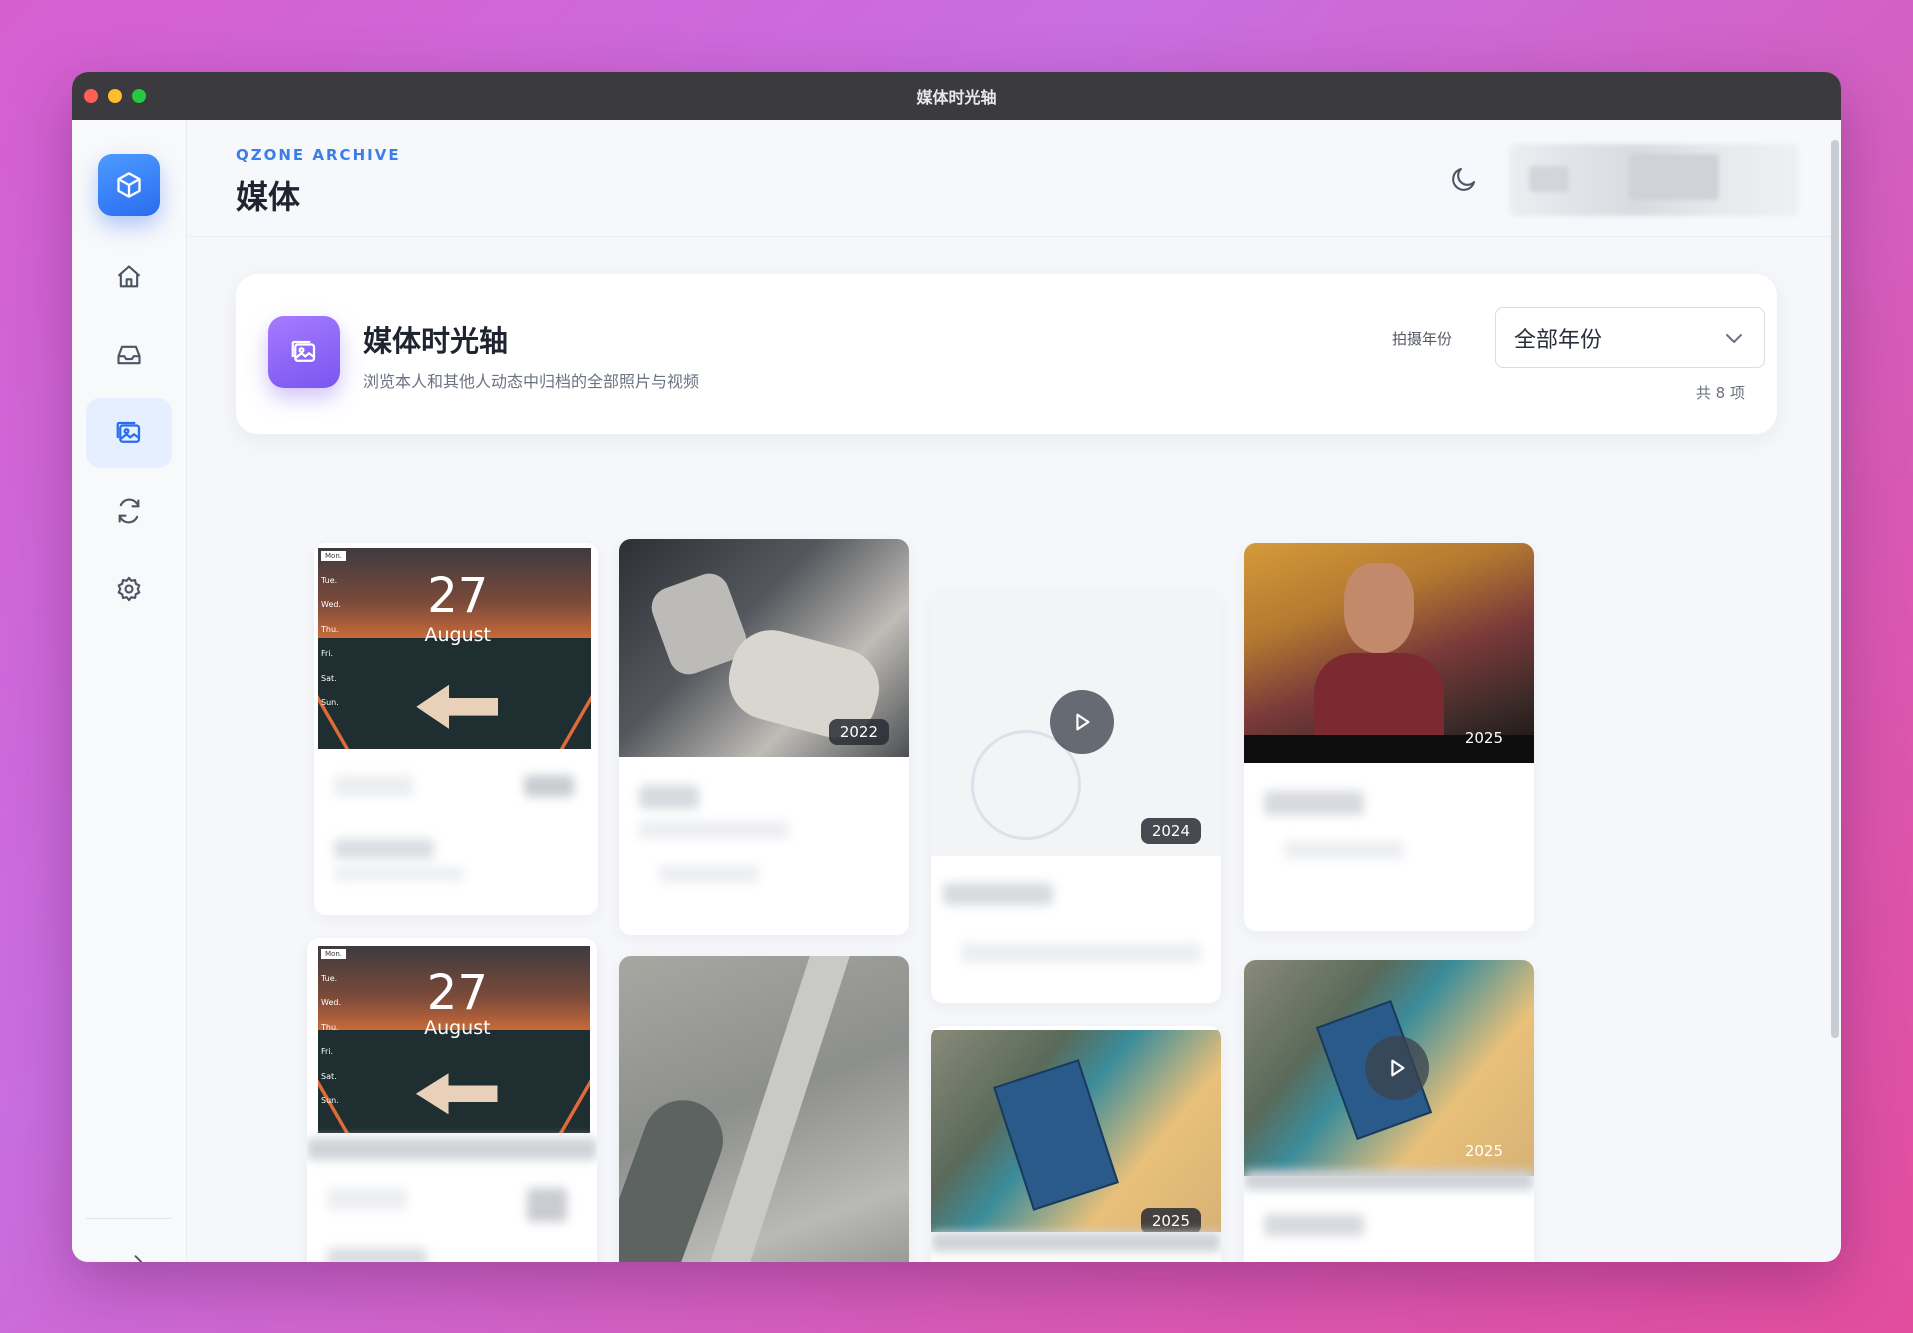 Image resolution: width=1913 pixels, height=1333 pixels. I want to click on window-title: 媒体时光轴, so click(956, 97).